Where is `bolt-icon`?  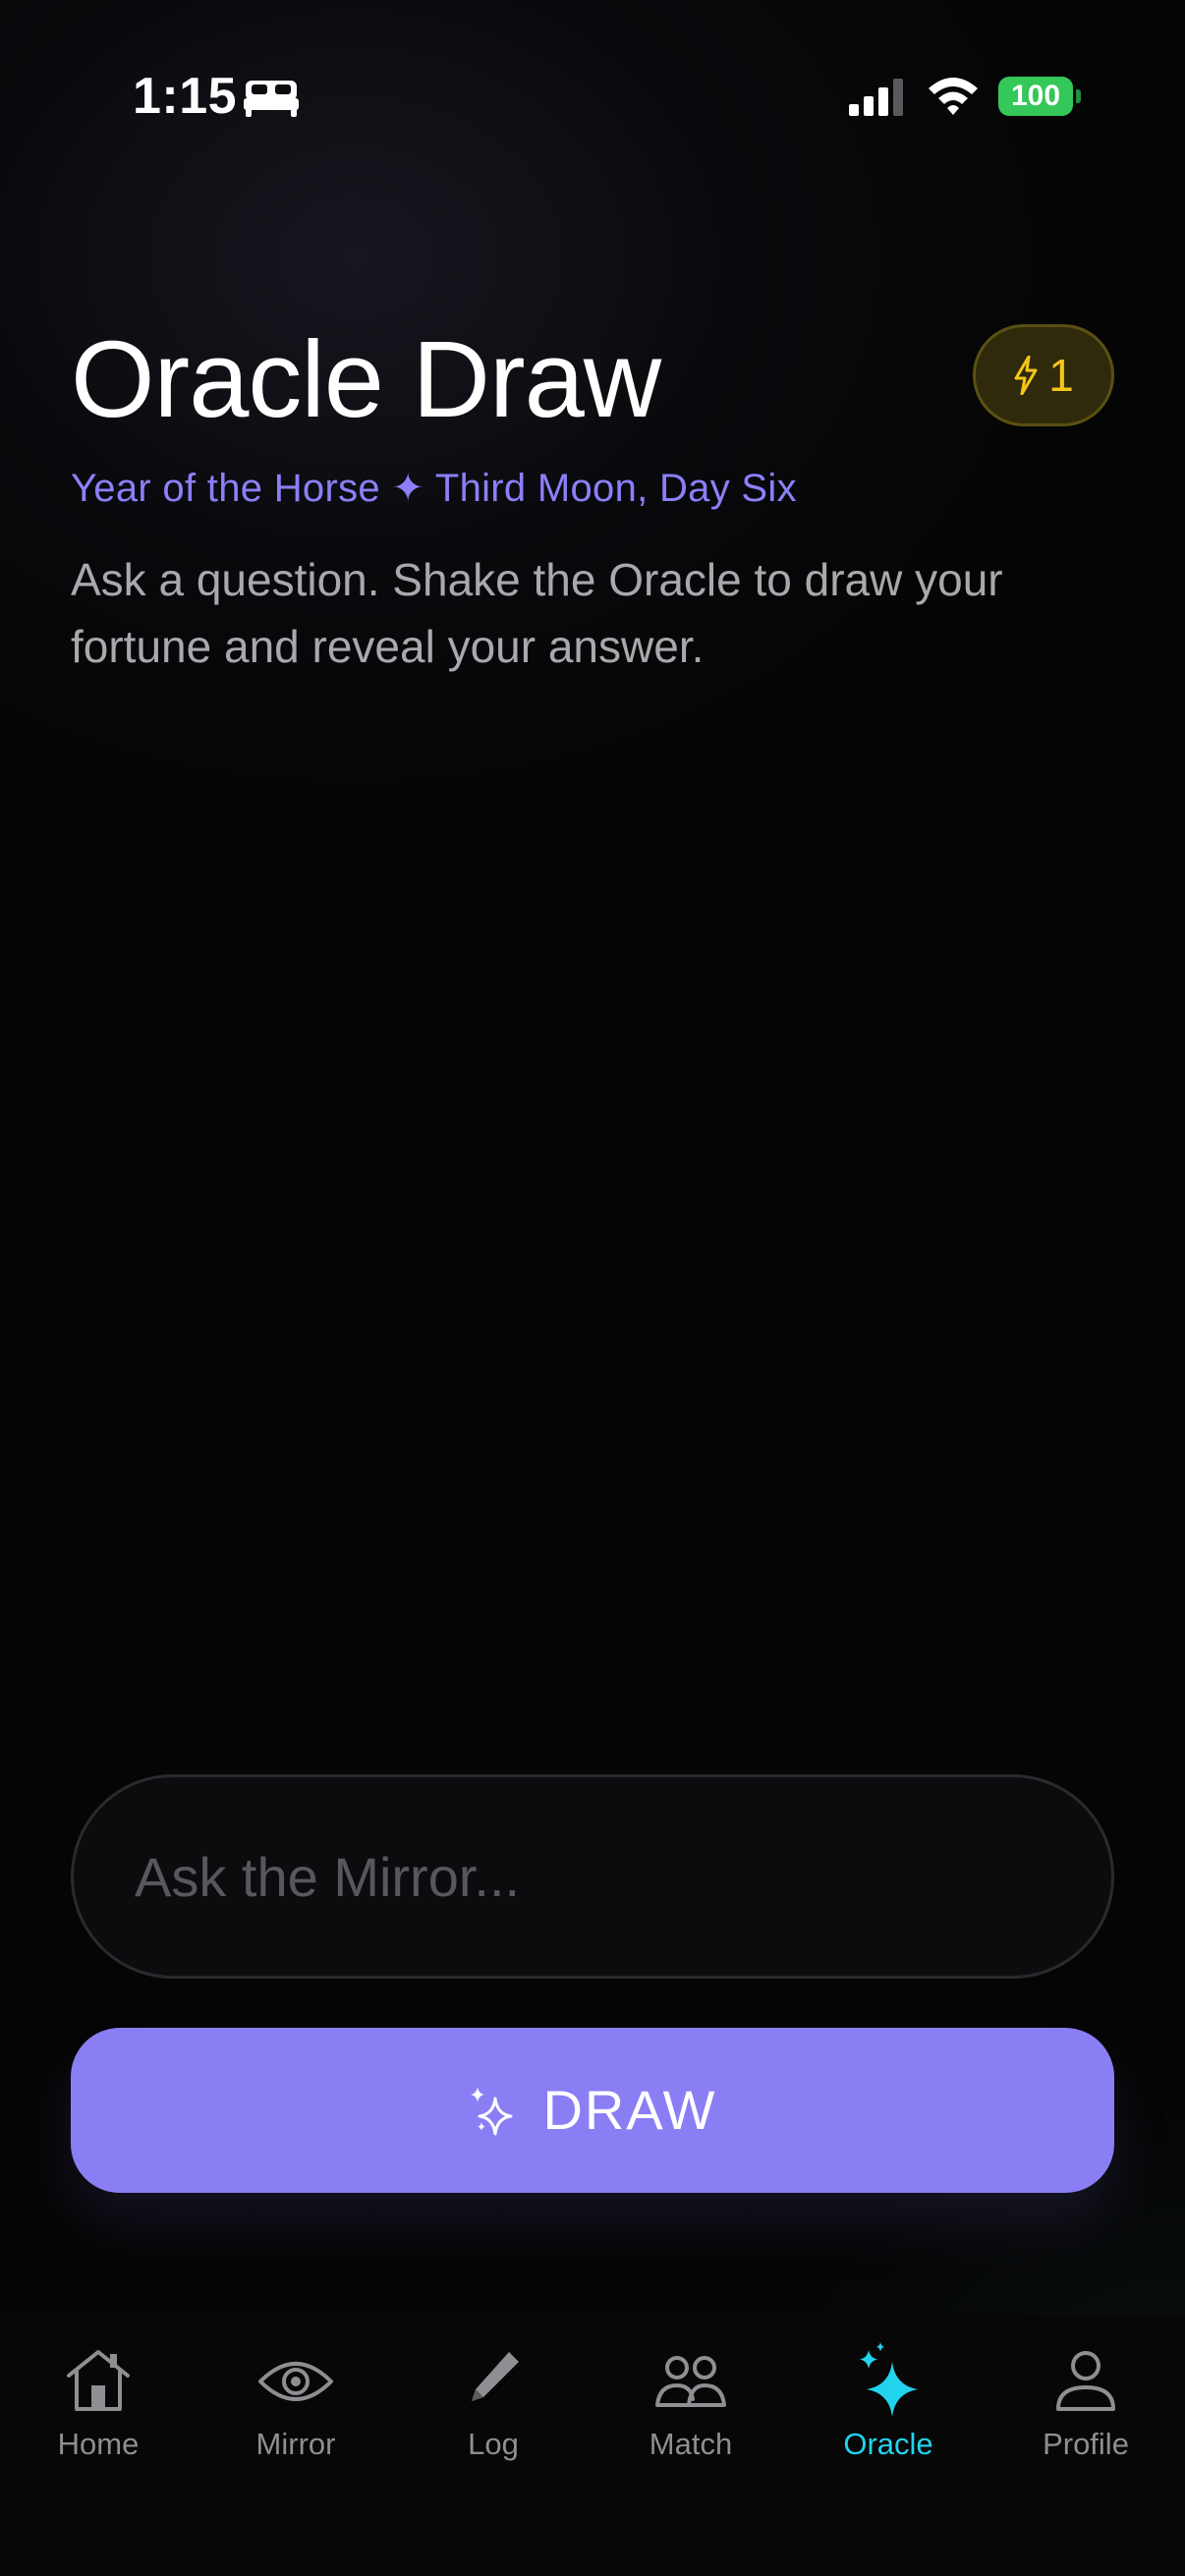
bolt-icon is located at coordinates (1026, 375).